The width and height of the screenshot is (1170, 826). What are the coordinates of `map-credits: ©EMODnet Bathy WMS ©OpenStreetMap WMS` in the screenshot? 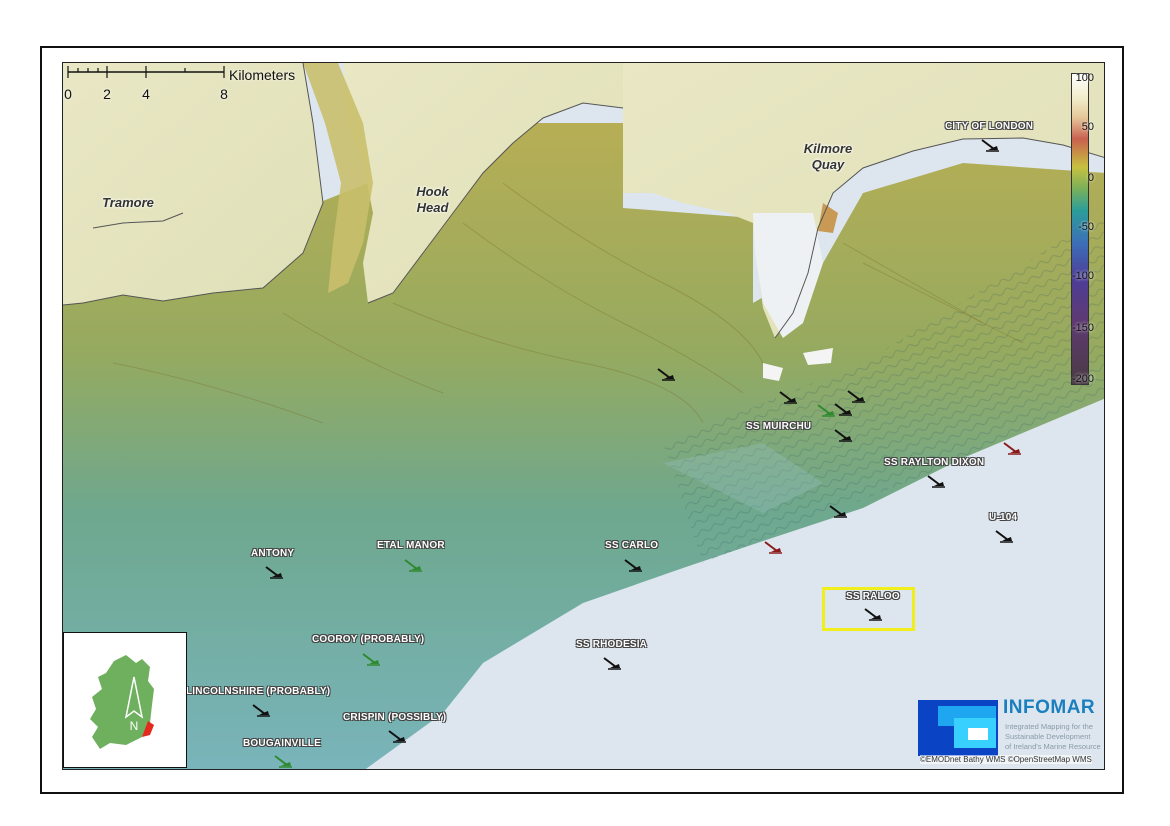 It's located at (1006, 759).